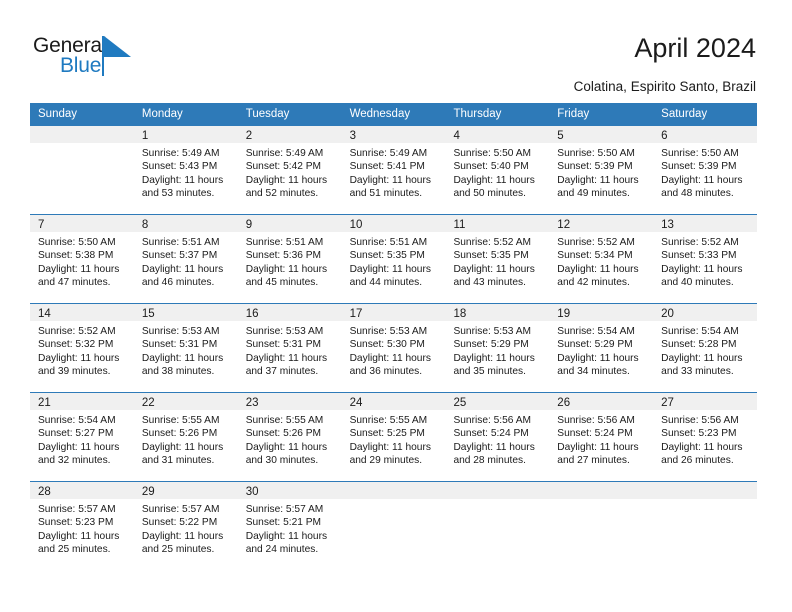 This screenshot has width=792, height=612. I want to click on general-blue-logo: General Blue, so click(123, 59).